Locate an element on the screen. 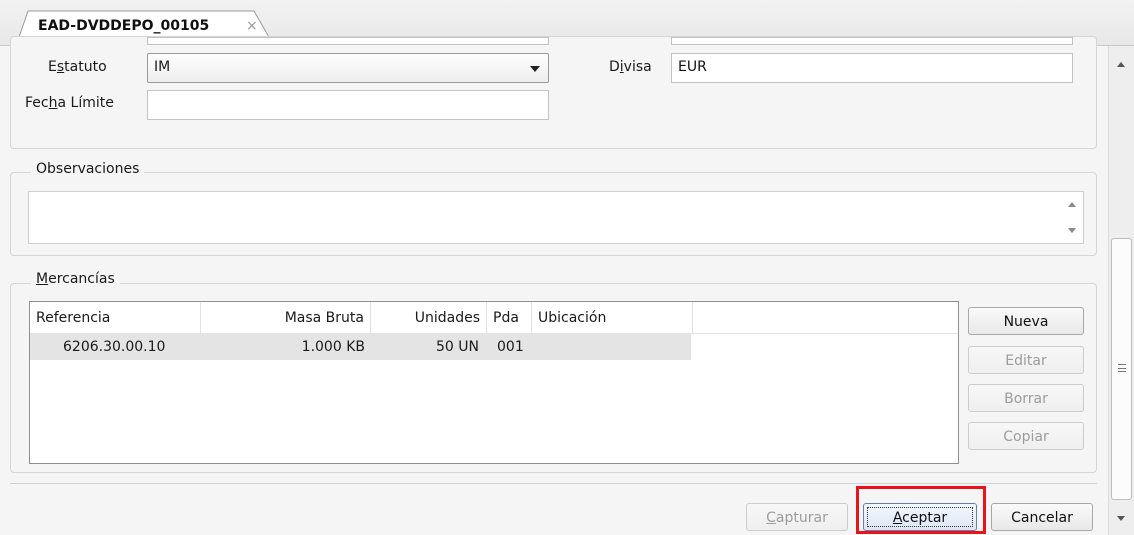 This screenshot has width=1134, height=535. estatuto-select: IM is located at coordinates (348, 68).